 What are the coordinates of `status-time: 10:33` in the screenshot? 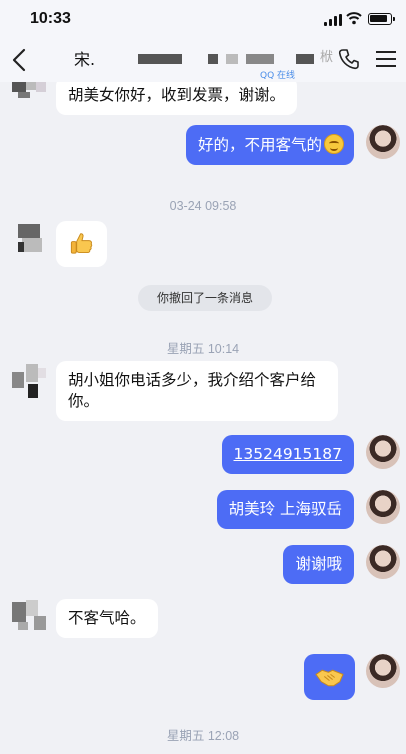 It's located at (50, 18).